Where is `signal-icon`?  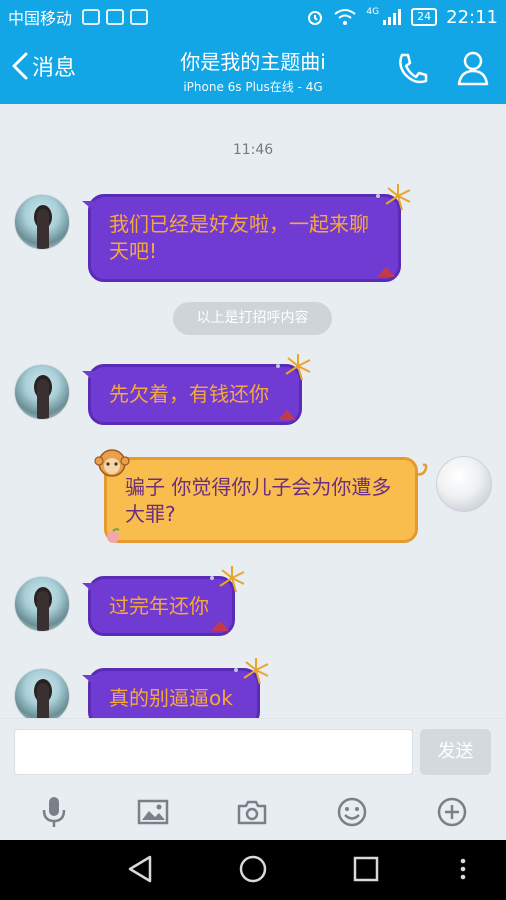
signal-icon is located at coordinates (392, 17).